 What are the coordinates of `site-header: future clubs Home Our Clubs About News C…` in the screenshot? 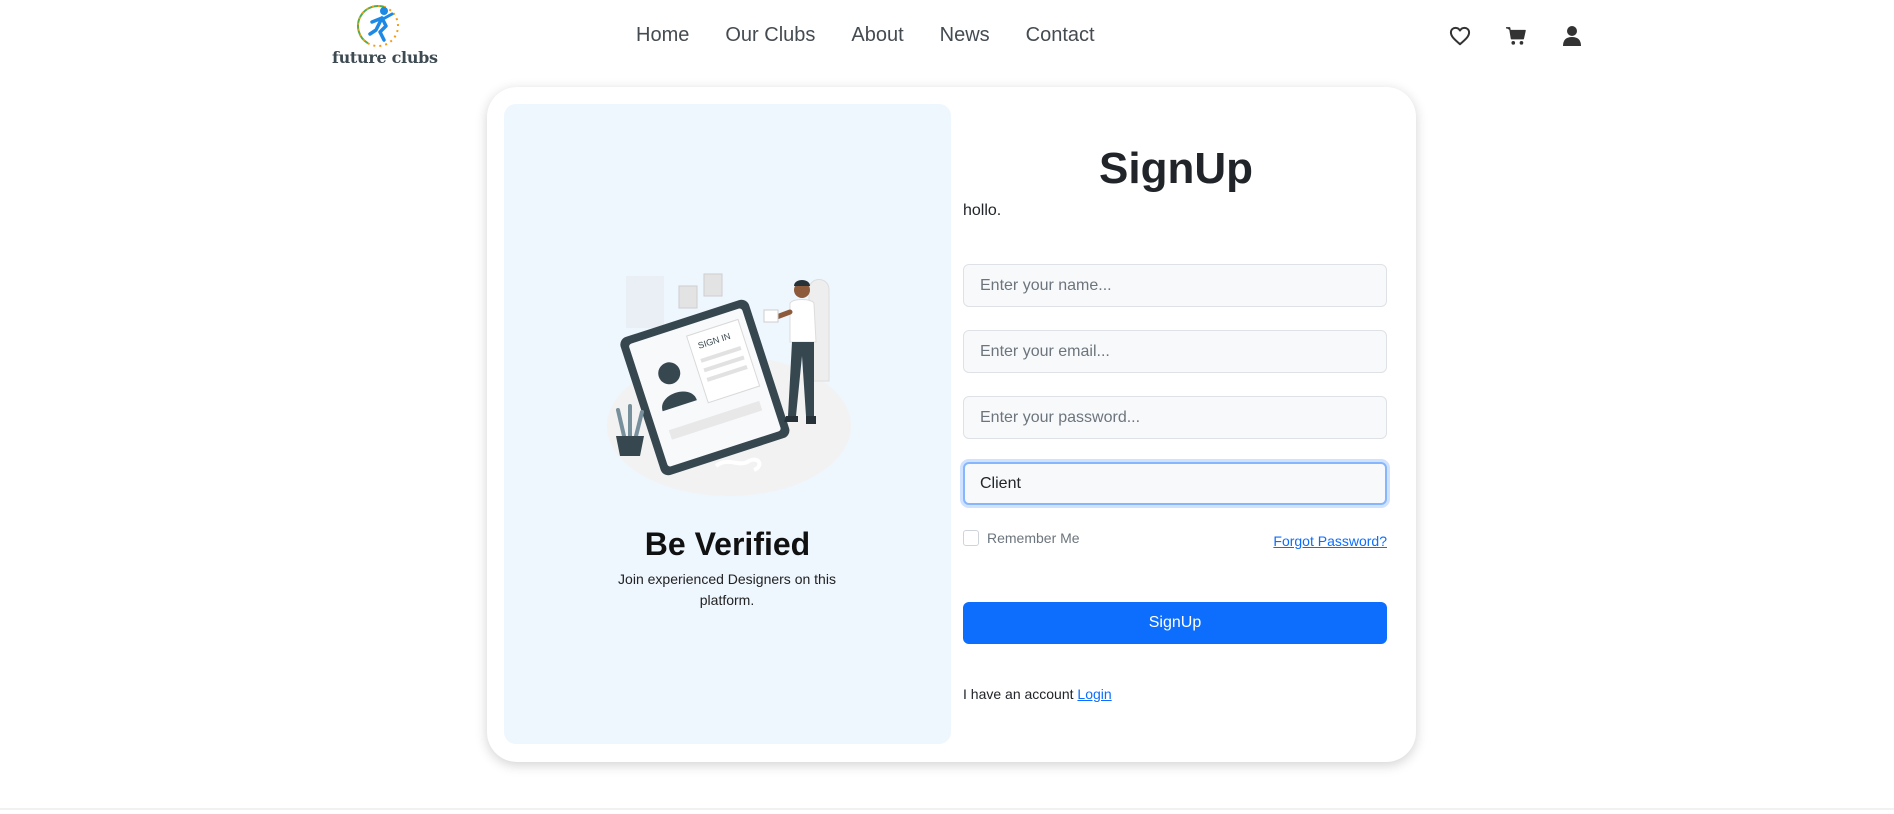 It's located at (947, 38).